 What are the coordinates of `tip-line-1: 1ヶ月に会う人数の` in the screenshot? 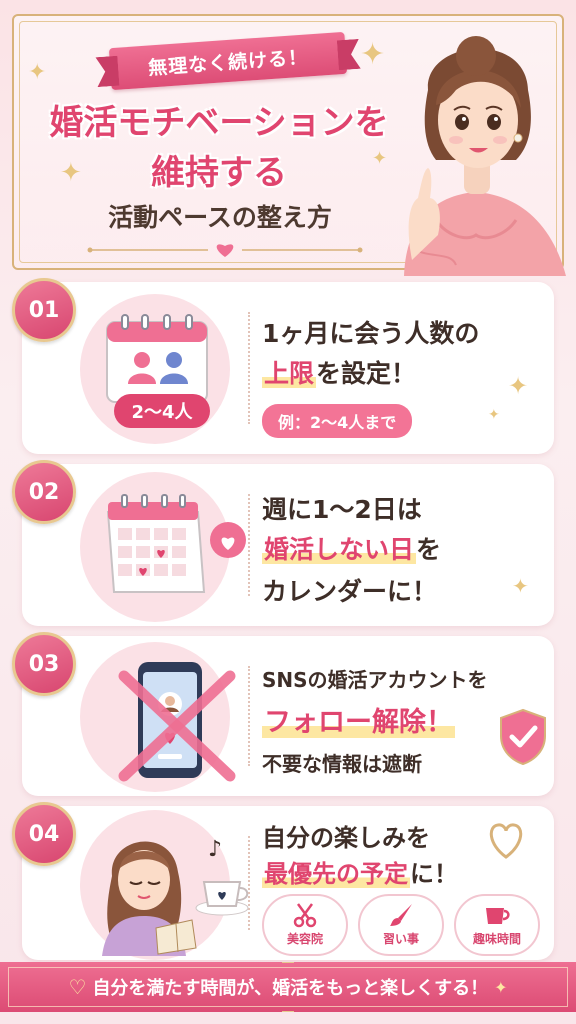 It's located at (371, 333).